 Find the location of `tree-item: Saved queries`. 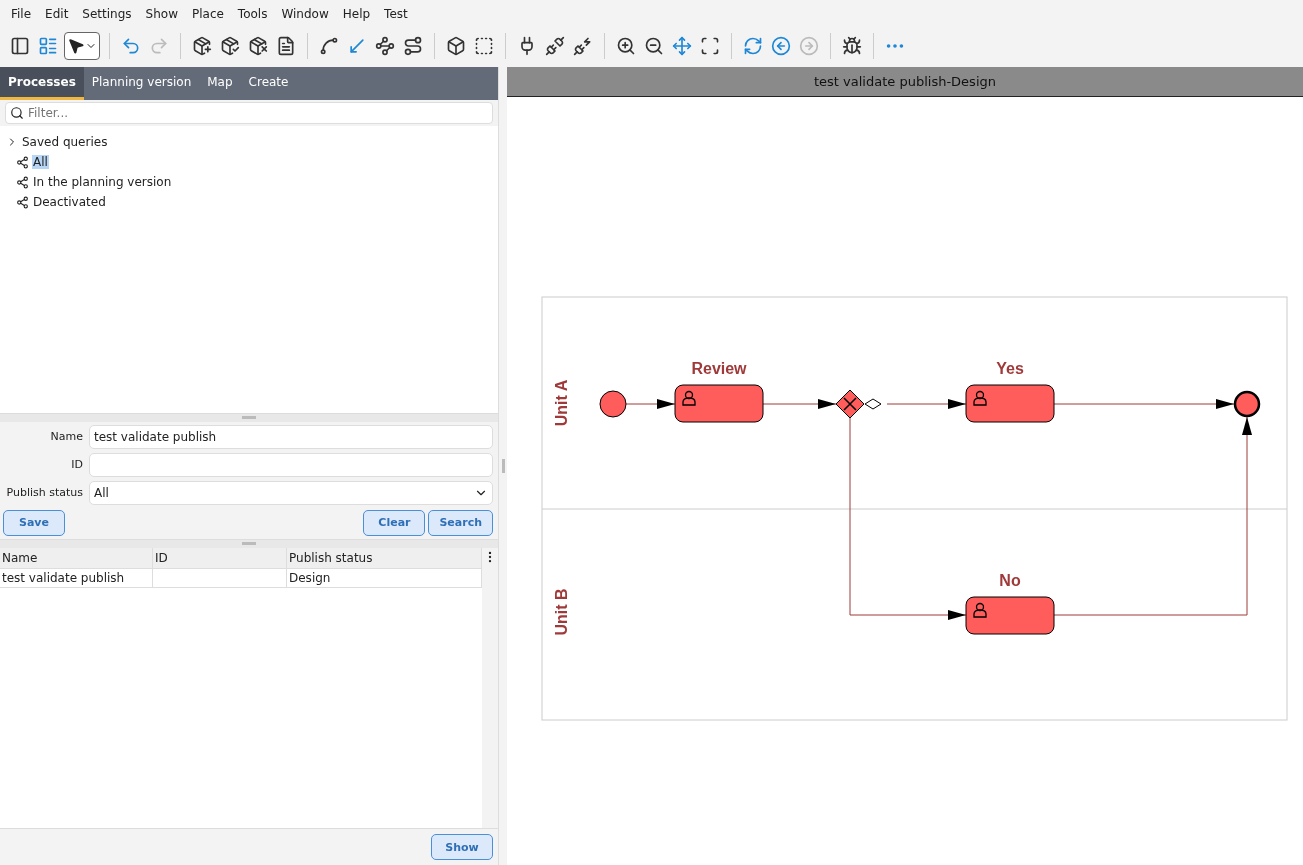

tree-item: Saved queries is located at coordinates (65, 142).